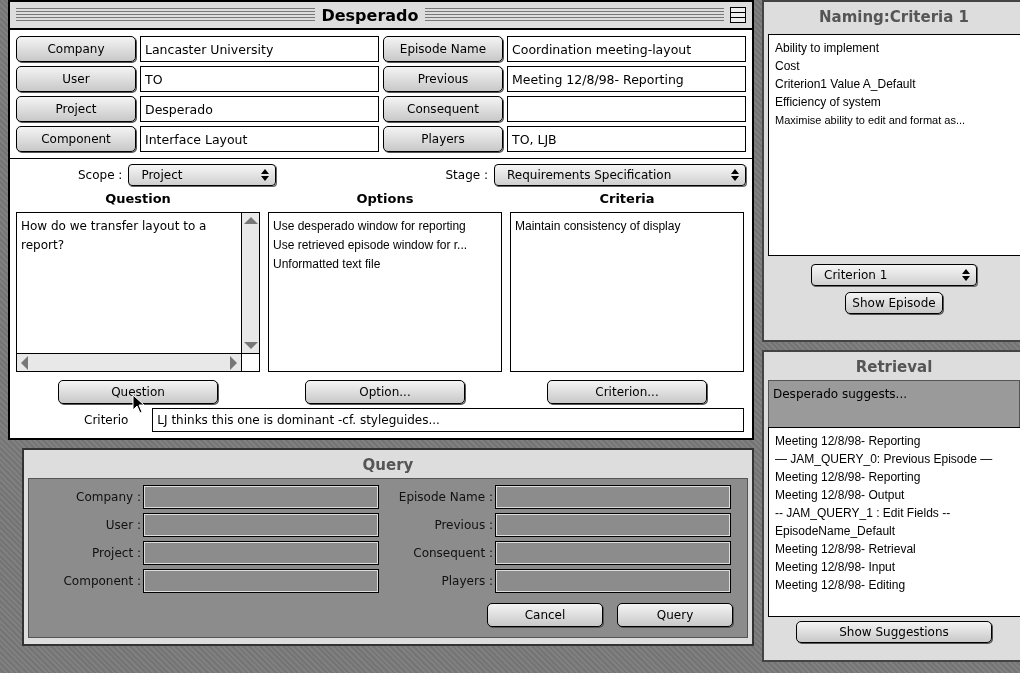  I want to click on field-label: Company :, so click(108, 497).